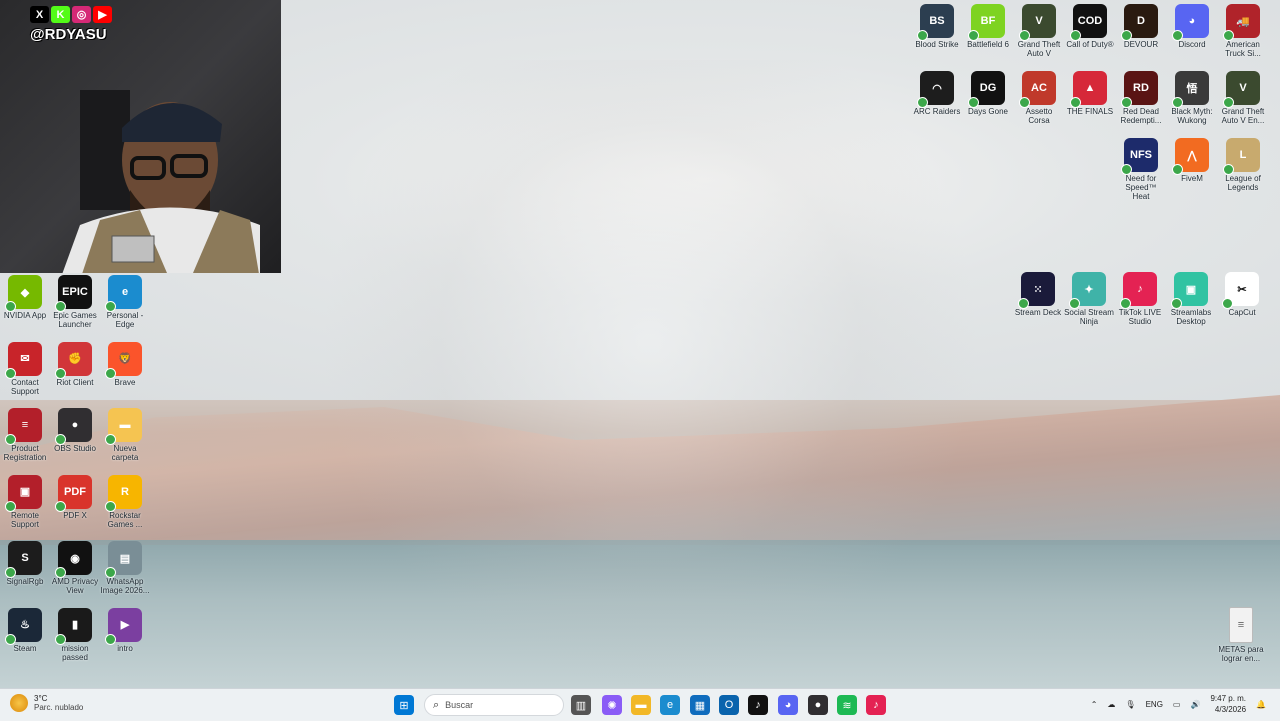  What do you see at coordinates (25, 630) in the screenshot?
I see `desktop-icon-steam: ♨ Steam` at bounding box center [25, 630].